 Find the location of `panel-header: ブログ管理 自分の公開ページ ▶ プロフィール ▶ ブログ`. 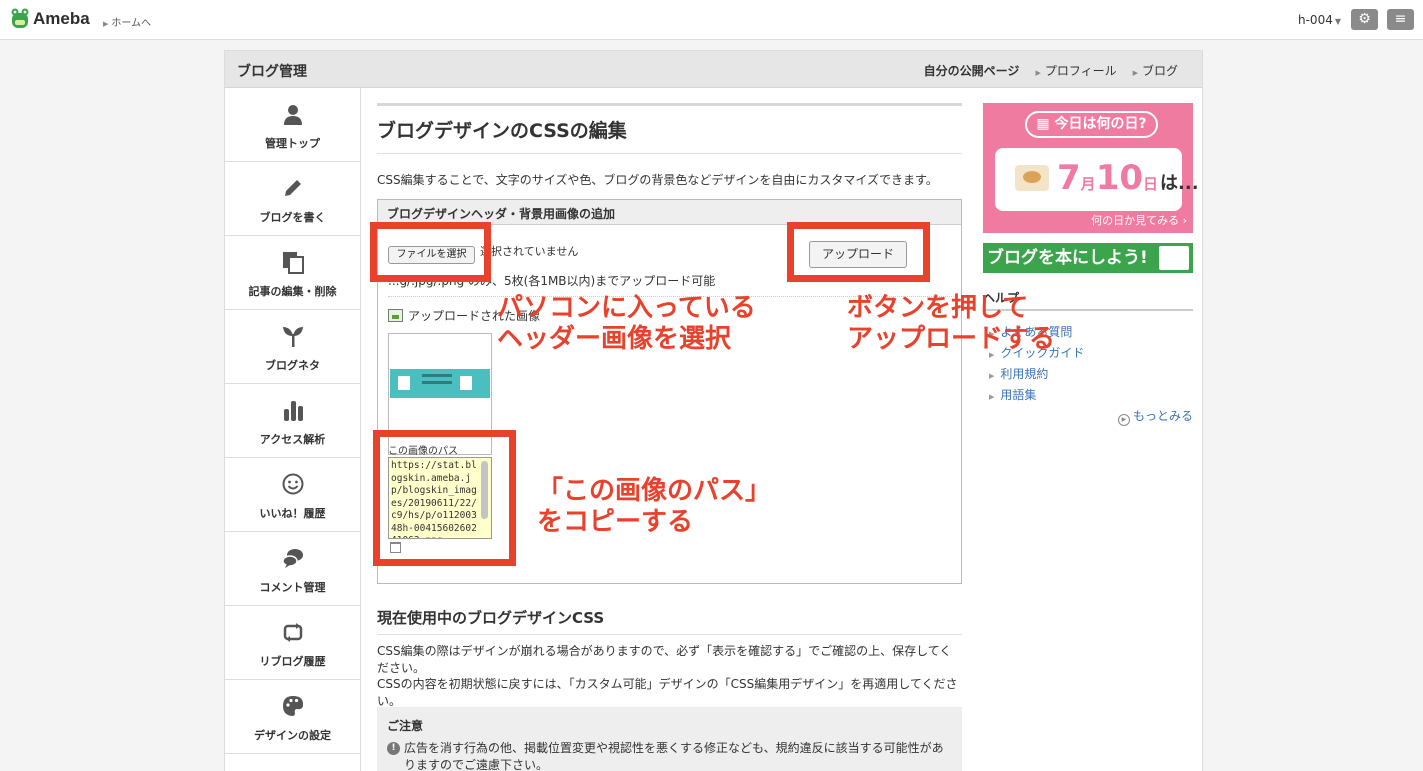

panel-header: ブログ管理 自分の公開ページ ▶ プロフィール ▶ ブログ is located at coordinates (713, 69).